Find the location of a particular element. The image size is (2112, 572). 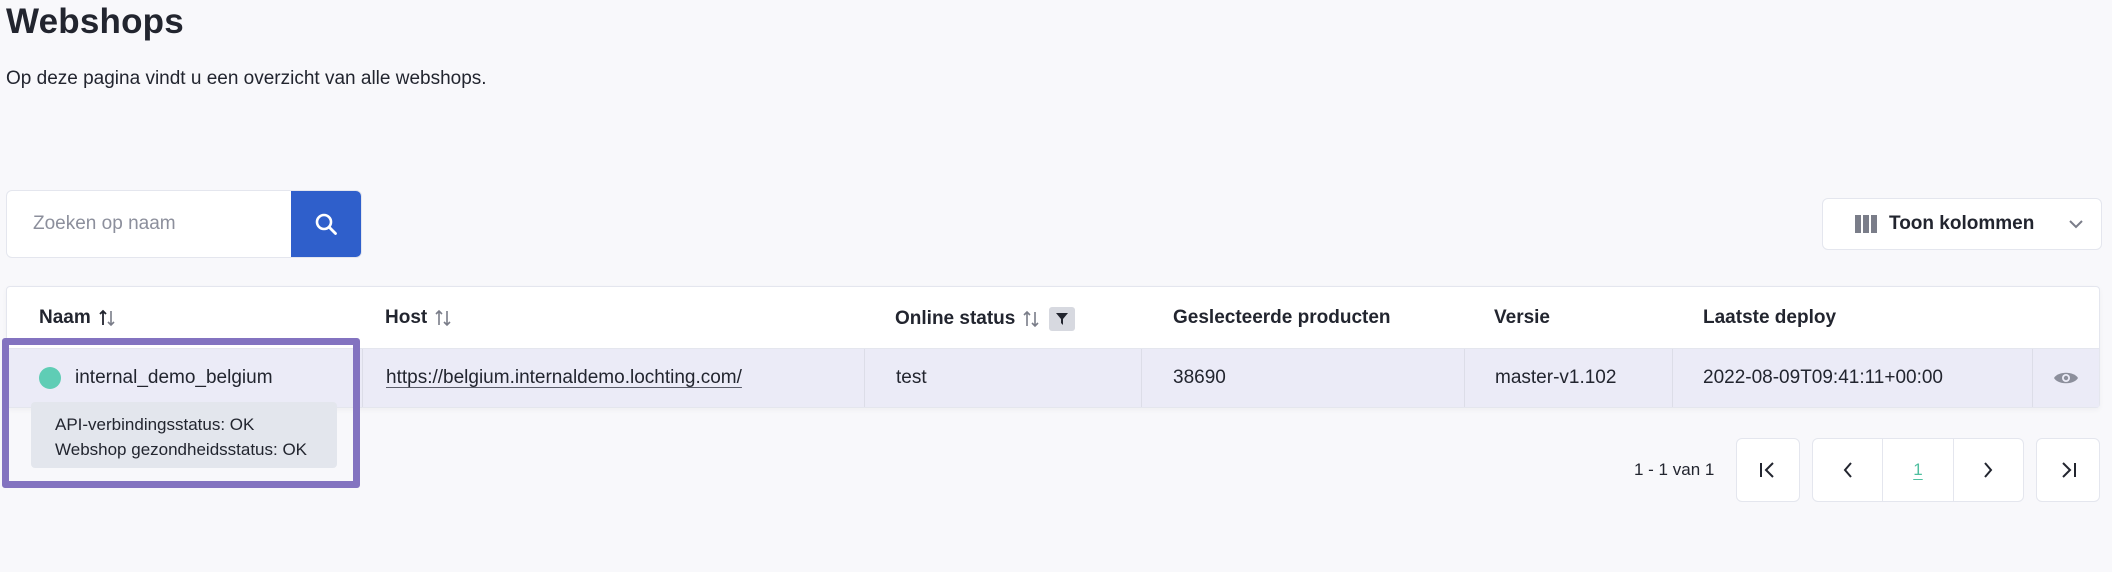

current-page: 1 is located at coordinates (1918, 469).